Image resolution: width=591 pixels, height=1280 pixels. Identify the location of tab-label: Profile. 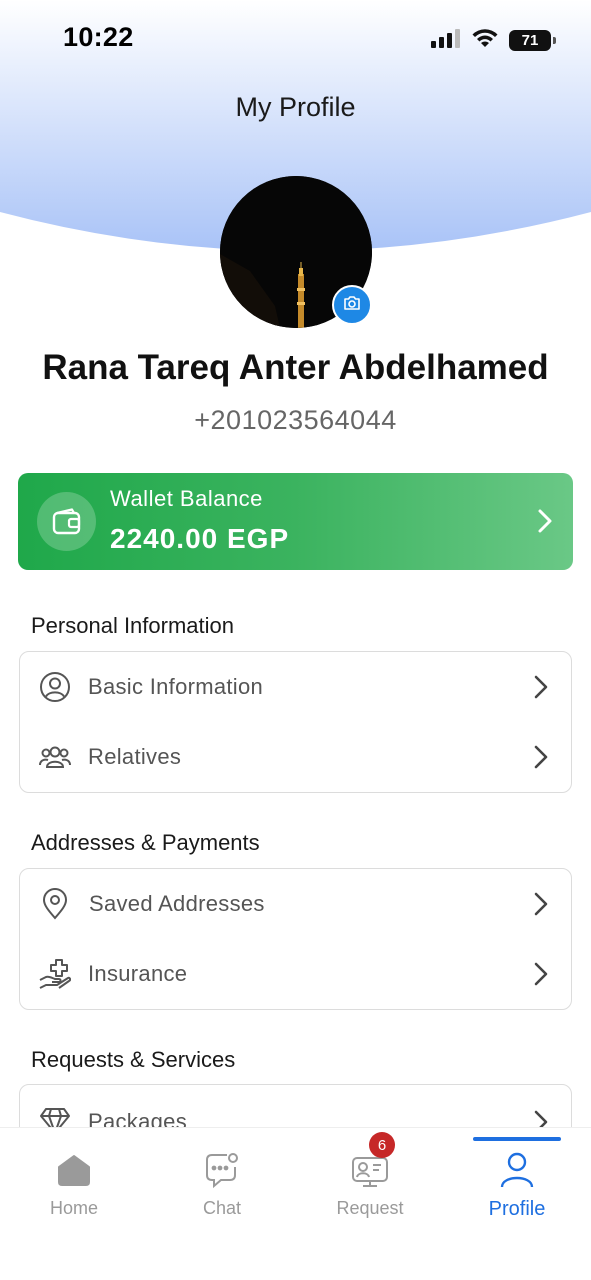
(517, 1209).